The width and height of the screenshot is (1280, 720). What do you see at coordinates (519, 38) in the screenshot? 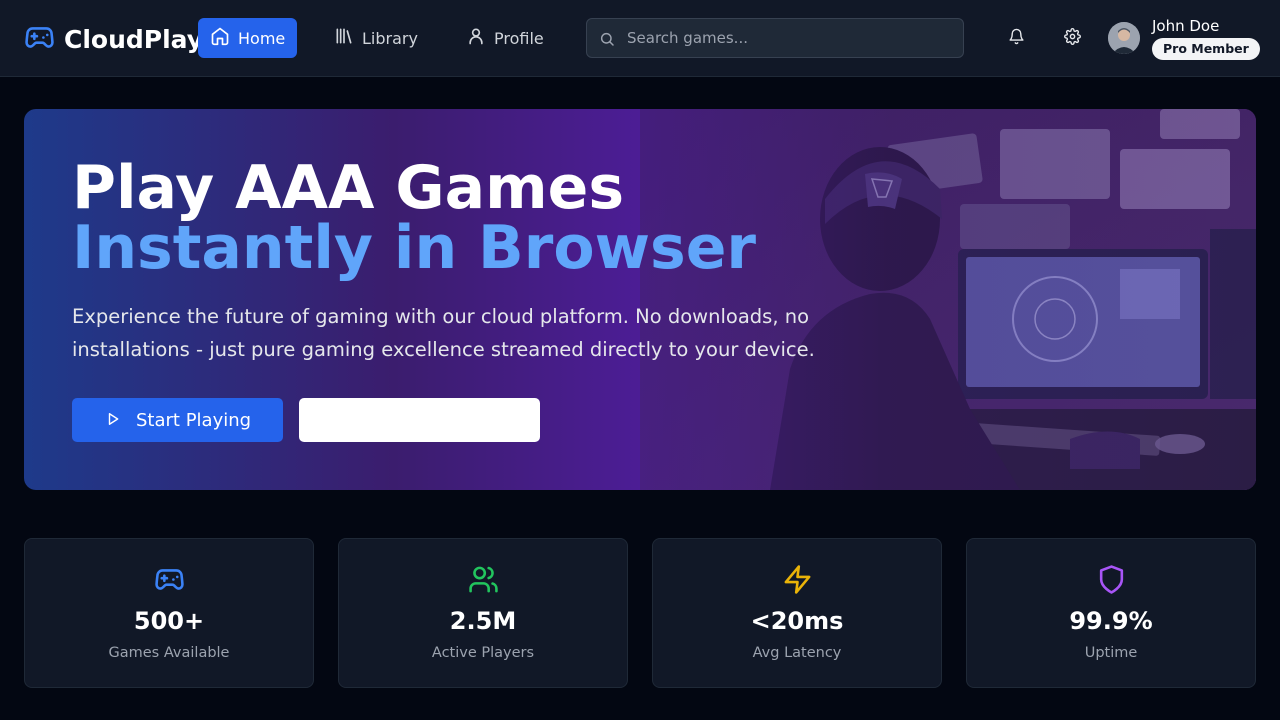
I see `nav-profile-label: Profile` at bounding box center [519, 38].